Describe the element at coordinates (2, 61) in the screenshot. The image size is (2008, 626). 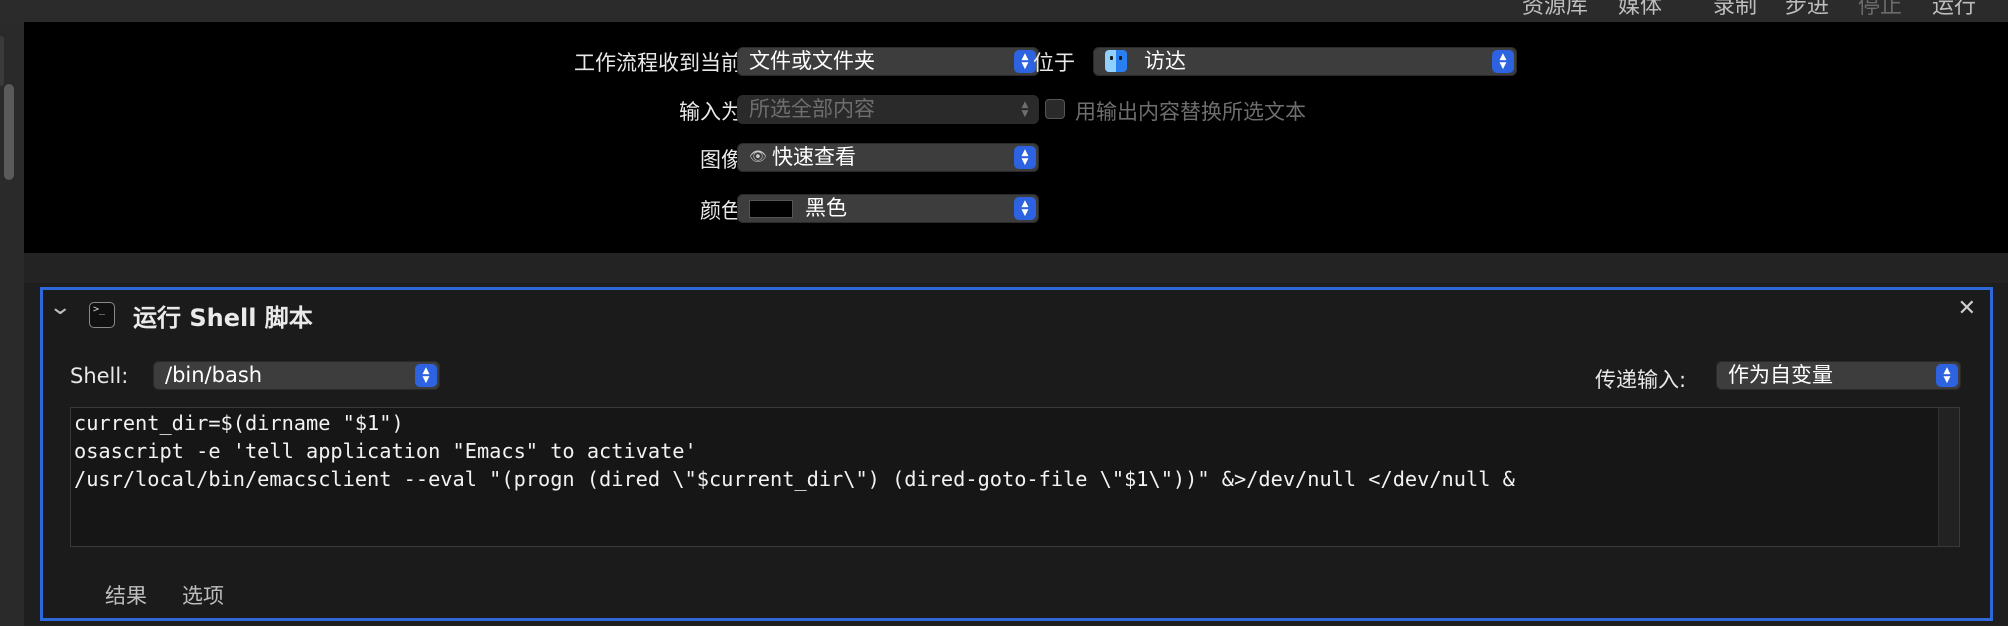
I see `sidebar-tab` at that location.